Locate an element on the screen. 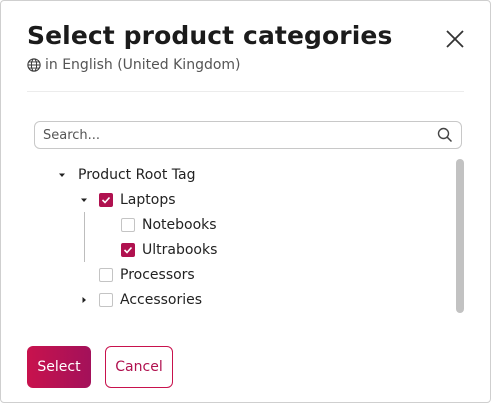  search-icon is located at coordinates (445, 135).